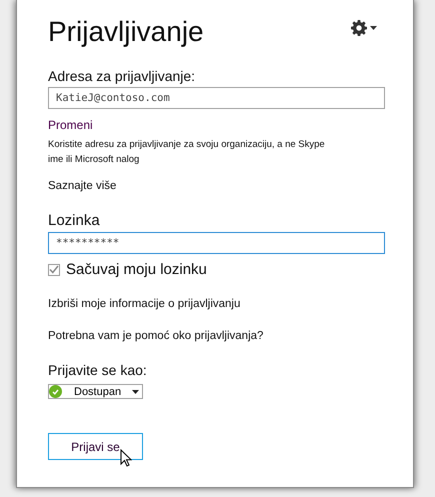  I want to click on dialog-title: Prijavljivanje, so click(126, 32).